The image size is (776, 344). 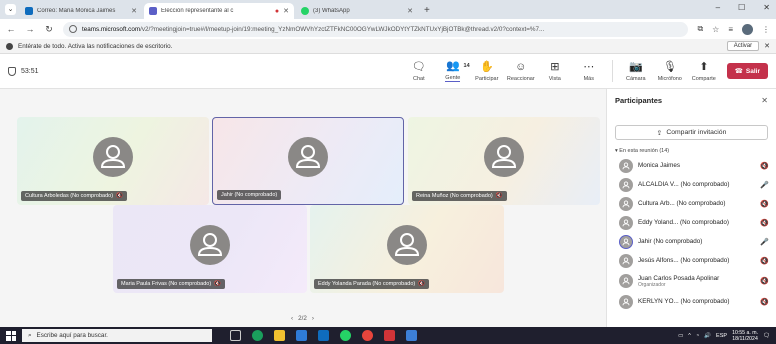 I want to click on site-info-icon, so click(x=73, y=29).